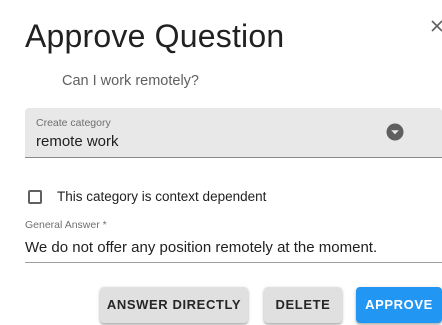  I want to click on category-select: Create category remote work, so click(233, 133).